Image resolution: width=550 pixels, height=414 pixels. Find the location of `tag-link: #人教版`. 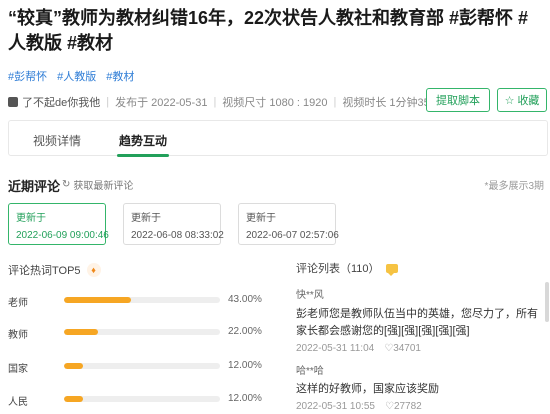

tag-link: #人教版 is located at coordinates (76, 76).